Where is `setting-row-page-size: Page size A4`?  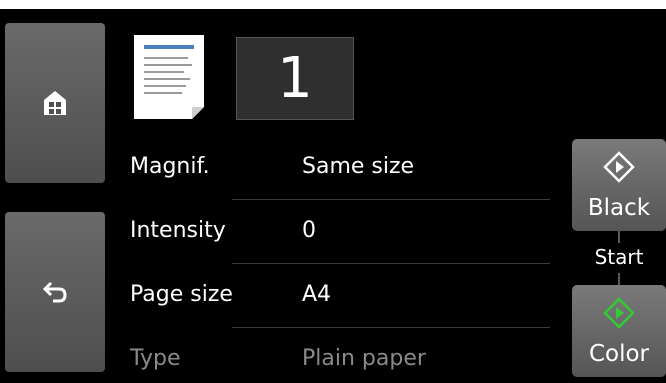 setting-row-page-size: Page size A4 is located at coordinates (333, 296).